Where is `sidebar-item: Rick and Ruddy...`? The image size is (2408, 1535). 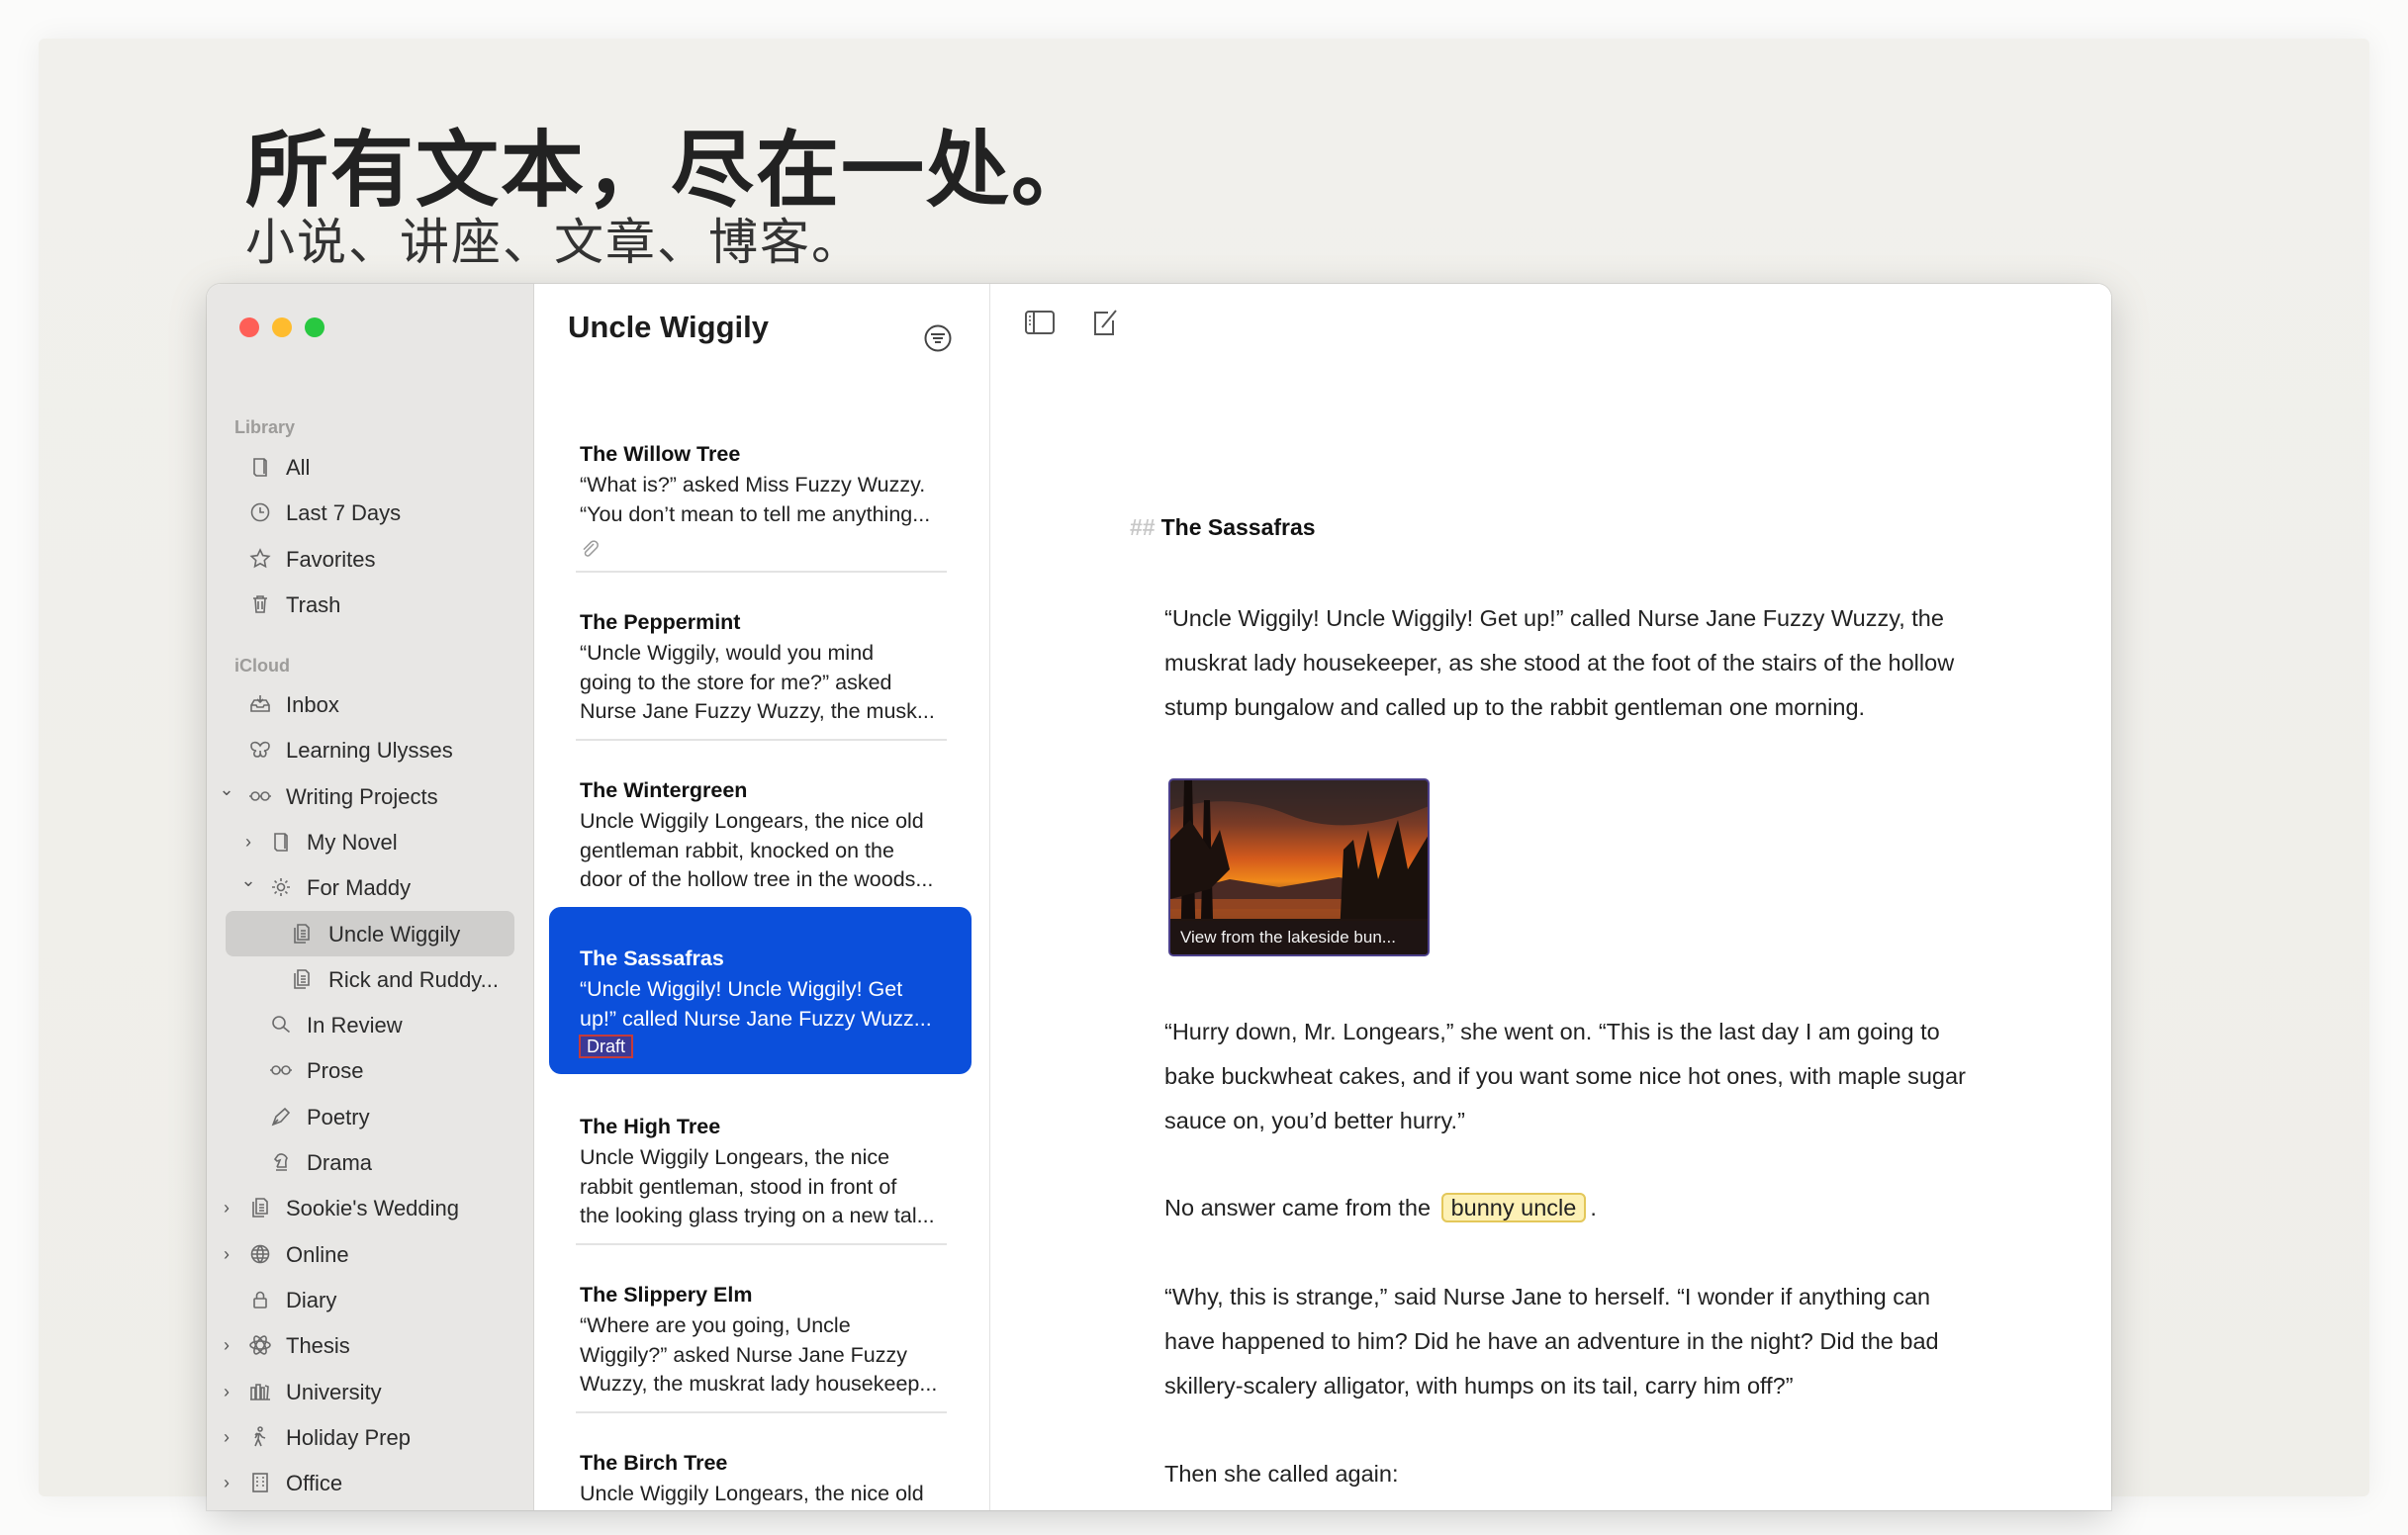 sidebar-item: Rick and Ruddy... is located at coordinates (370, 979).